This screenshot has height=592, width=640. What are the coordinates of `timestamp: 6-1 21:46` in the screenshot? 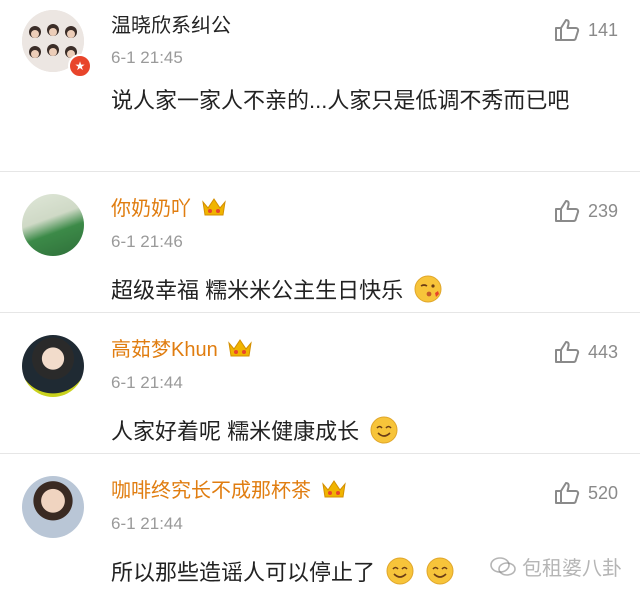 It's located at (147, 241).